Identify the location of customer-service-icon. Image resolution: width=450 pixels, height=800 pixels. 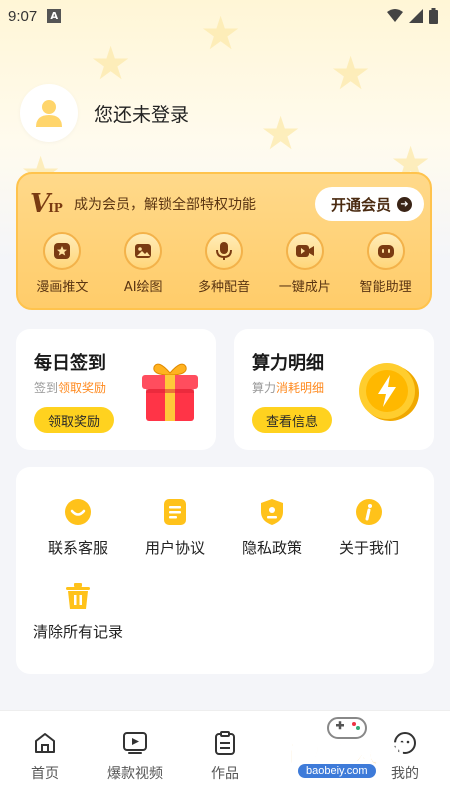
(78, 512).